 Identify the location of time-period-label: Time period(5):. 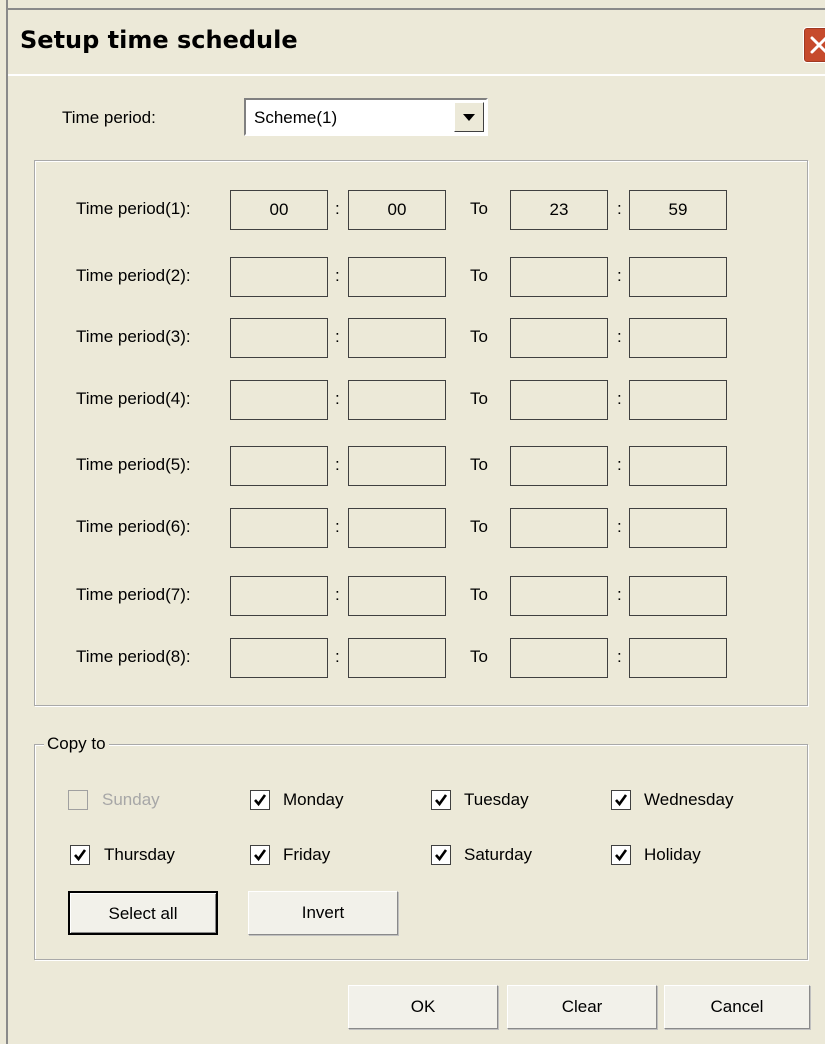
(133, 464).